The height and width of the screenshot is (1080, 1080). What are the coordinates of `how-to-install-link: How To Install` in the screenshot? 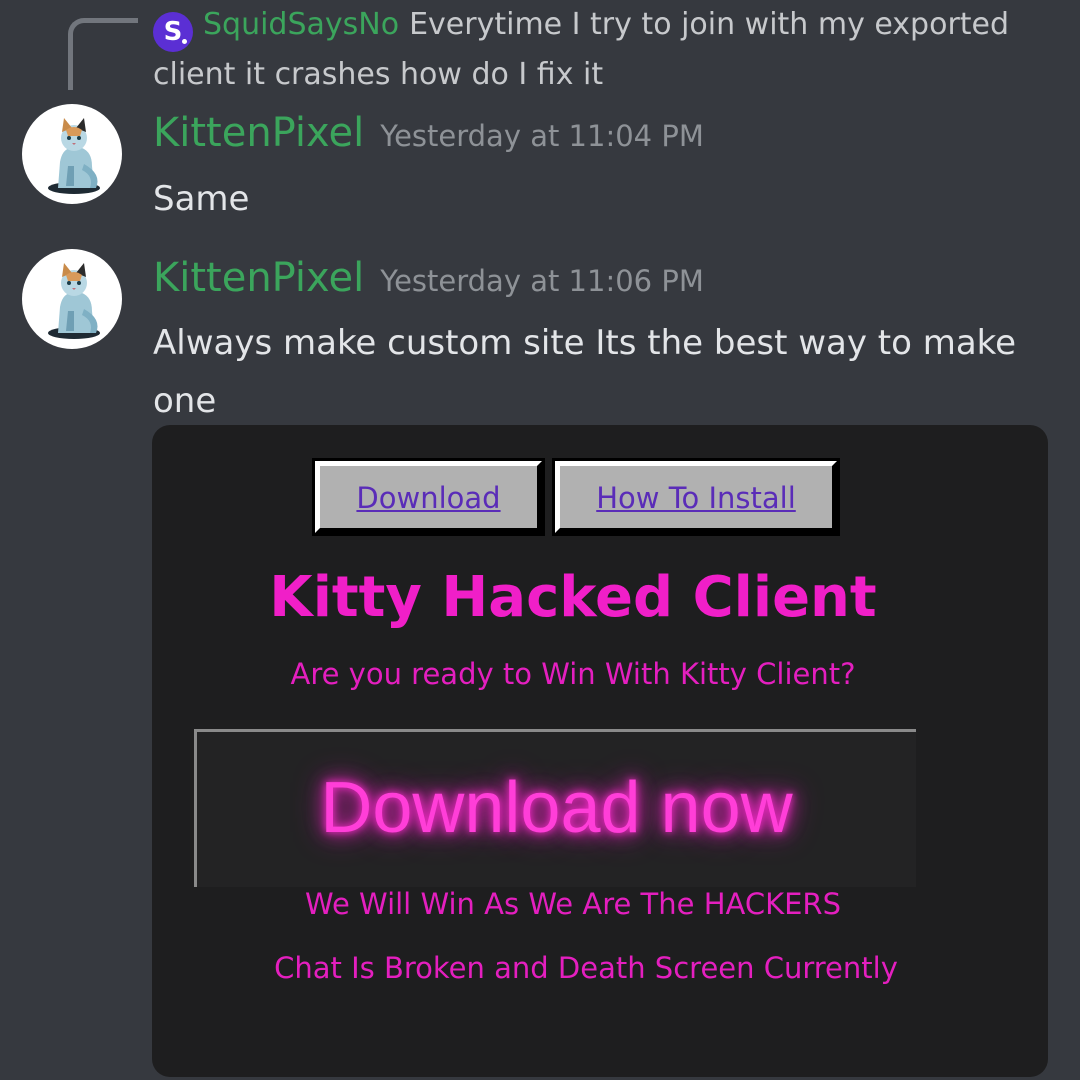 It's located at (696, 498).